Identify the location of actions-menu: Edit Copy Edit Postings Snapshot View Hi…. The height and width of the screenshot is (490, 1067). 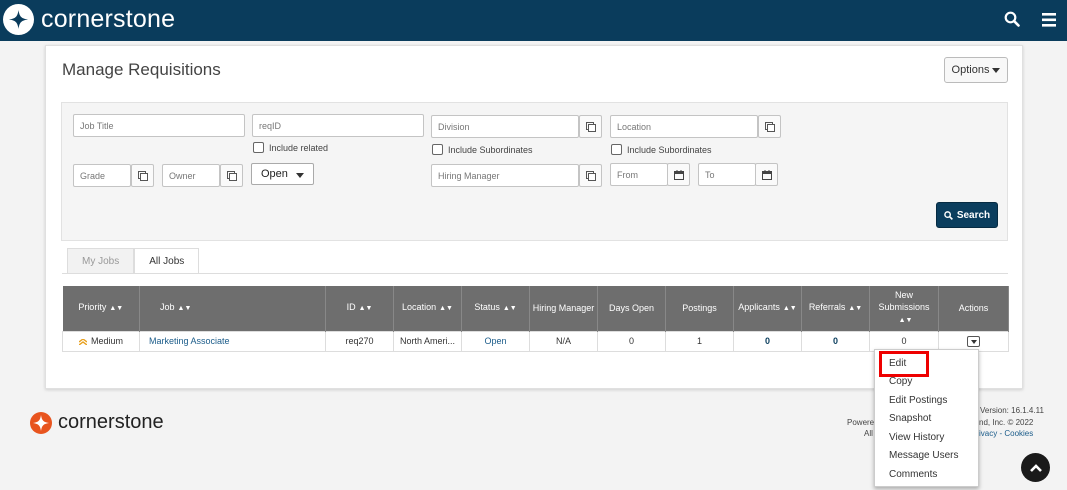
(926, 418).